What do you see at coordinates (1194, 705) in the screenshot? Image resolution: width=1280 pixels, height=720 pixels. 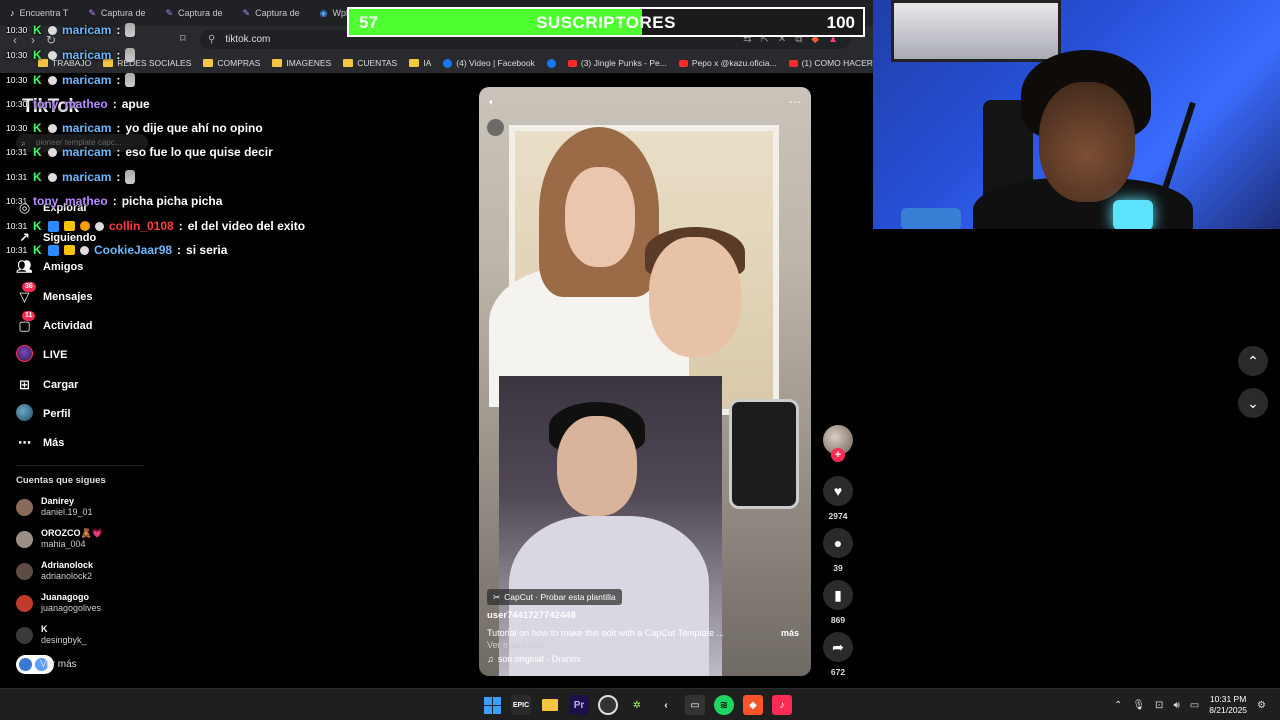 I see `battery-icon: ▭` at bounding box center [1194, 705].